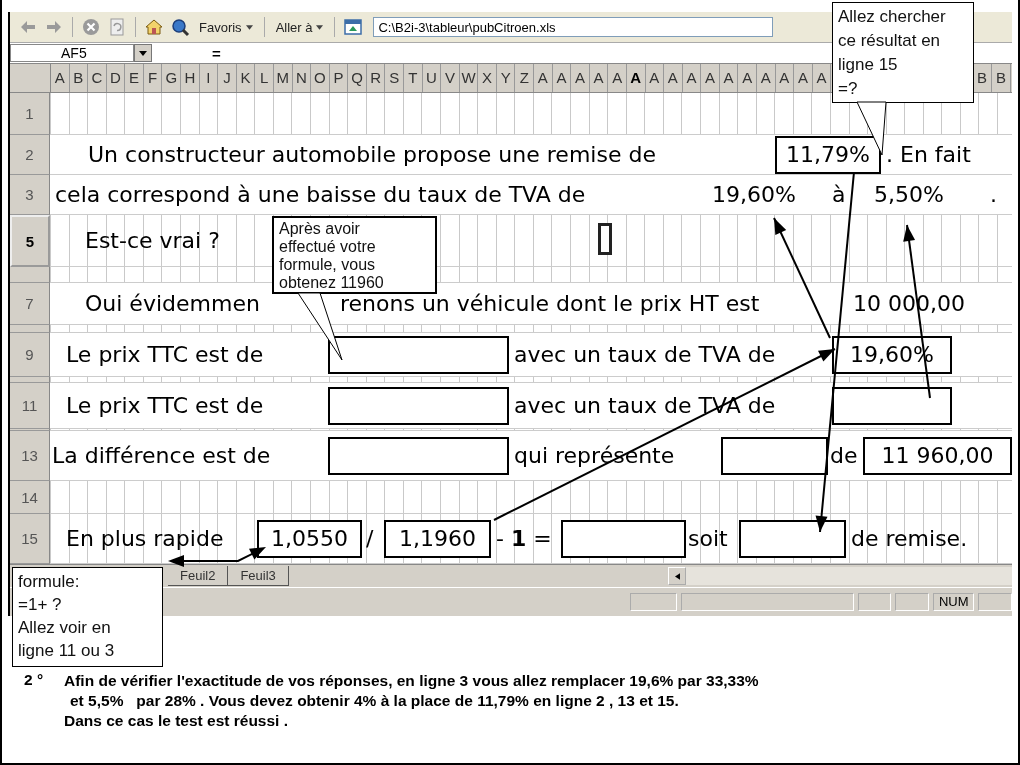 This screenshot has height=765, width=1020. Describe the element at coordinates (370, 538) in the screenshot. I see `cell-text: /` at that location.